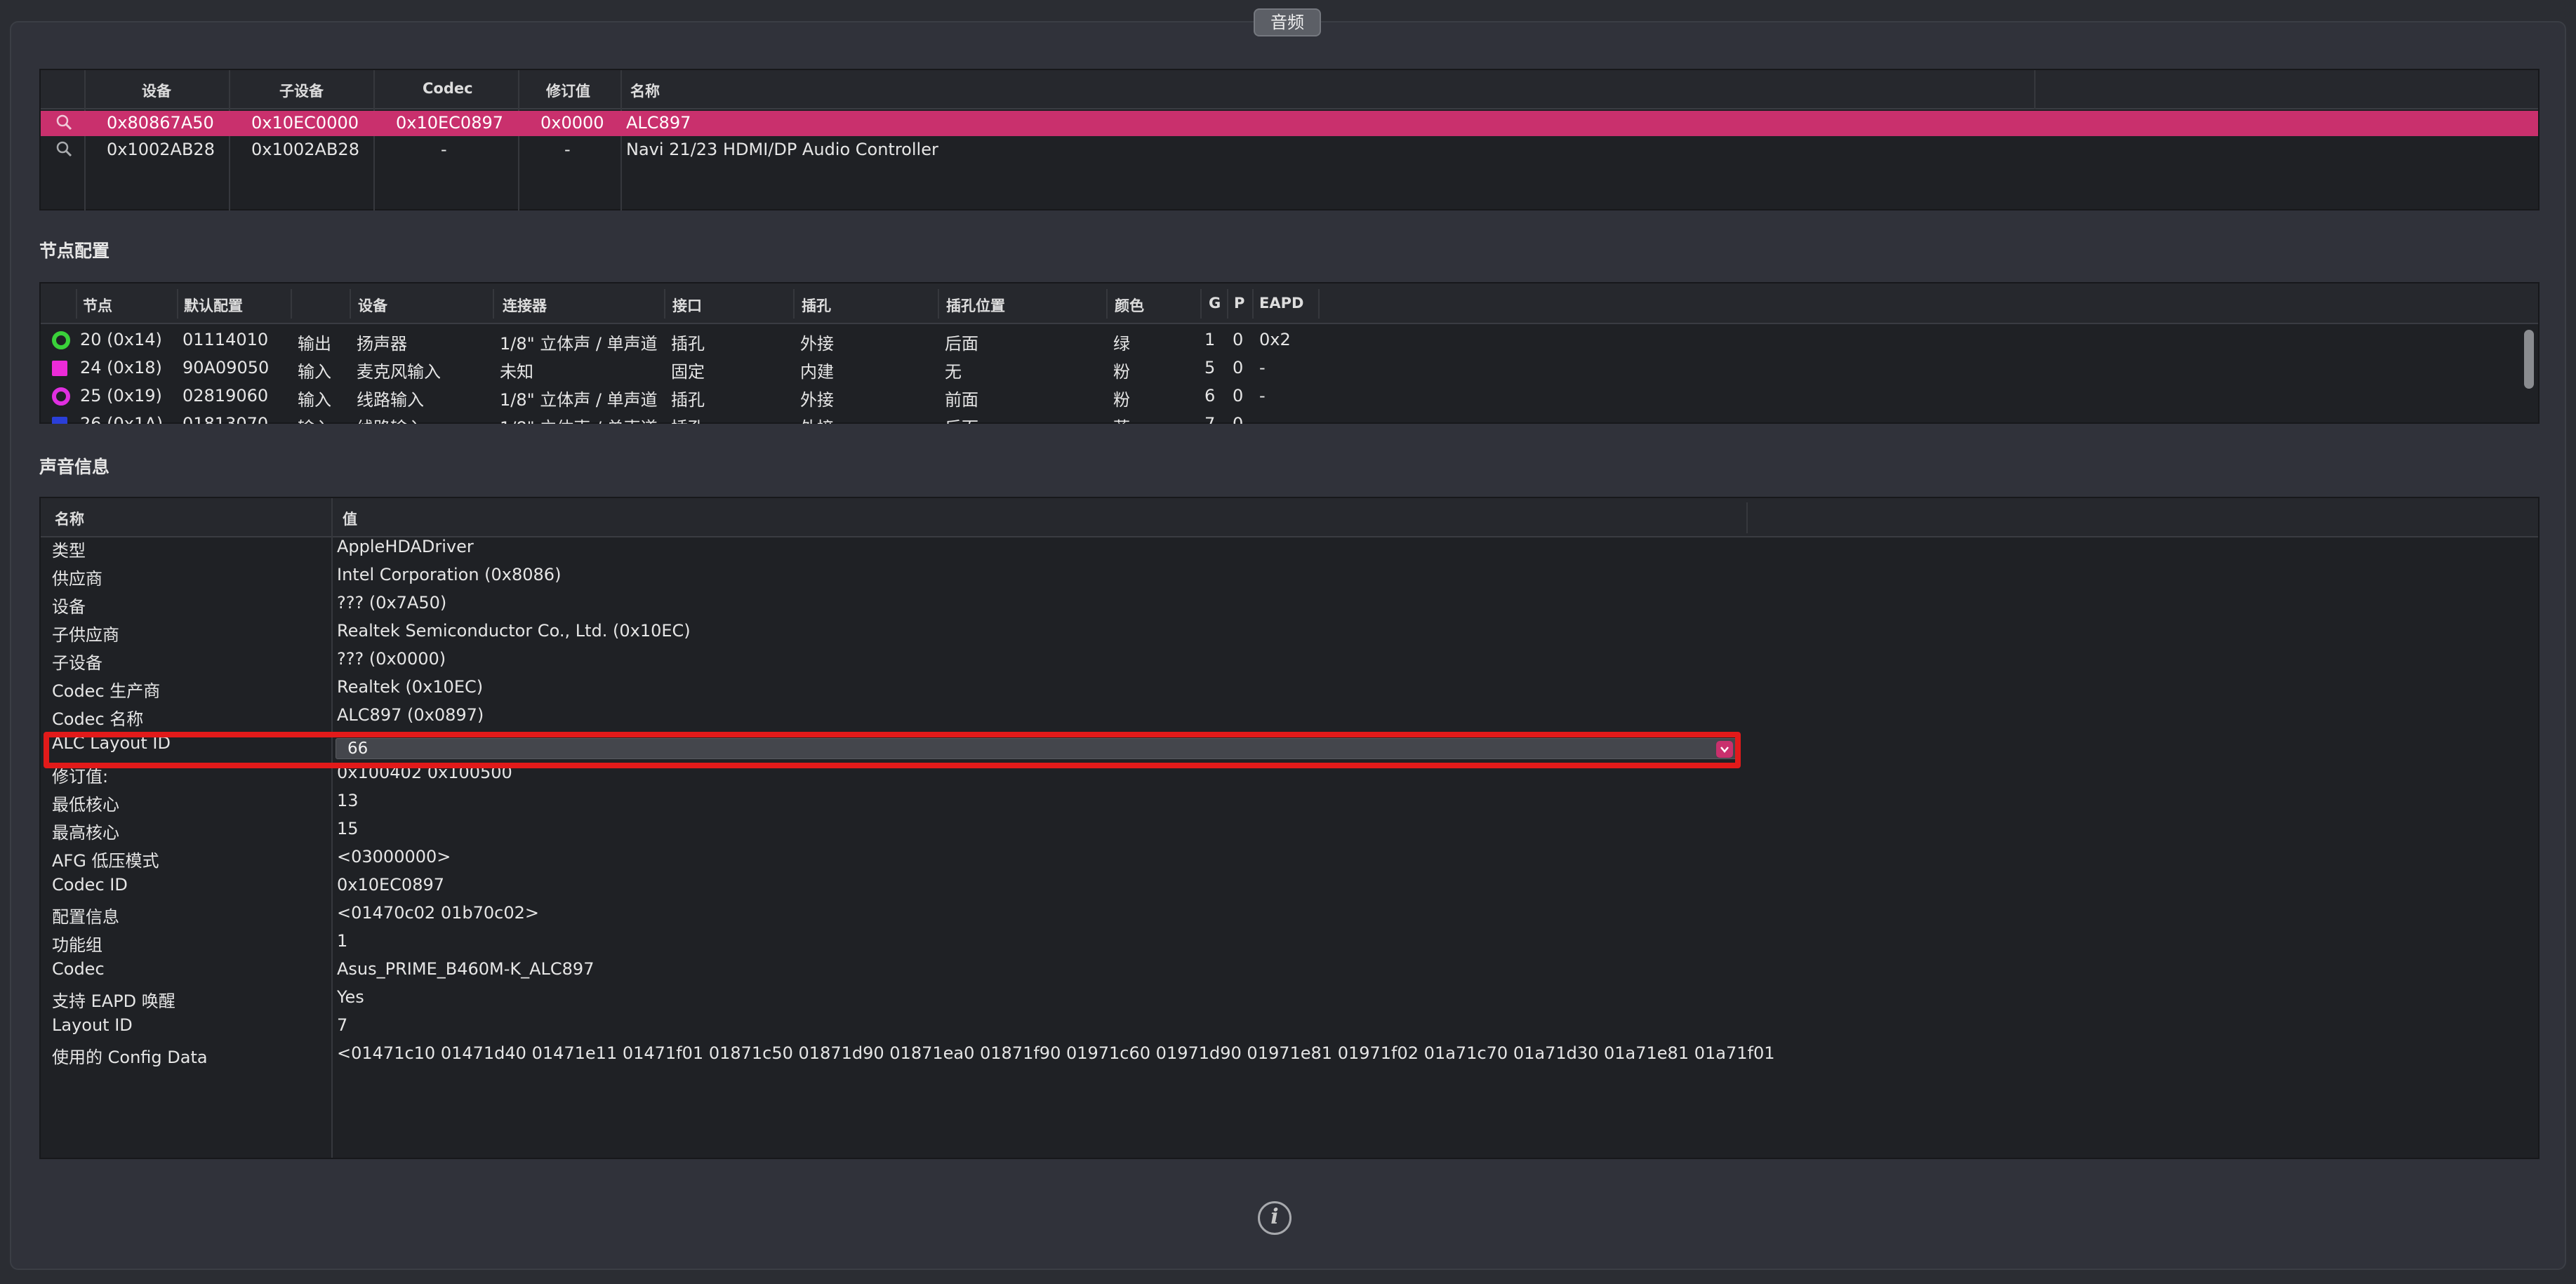 This screenshot has height=1284, width=2576. Describe the element at coordinates (448, 88) in the screenshot. I see `column-header-codec: Codec` at that location.